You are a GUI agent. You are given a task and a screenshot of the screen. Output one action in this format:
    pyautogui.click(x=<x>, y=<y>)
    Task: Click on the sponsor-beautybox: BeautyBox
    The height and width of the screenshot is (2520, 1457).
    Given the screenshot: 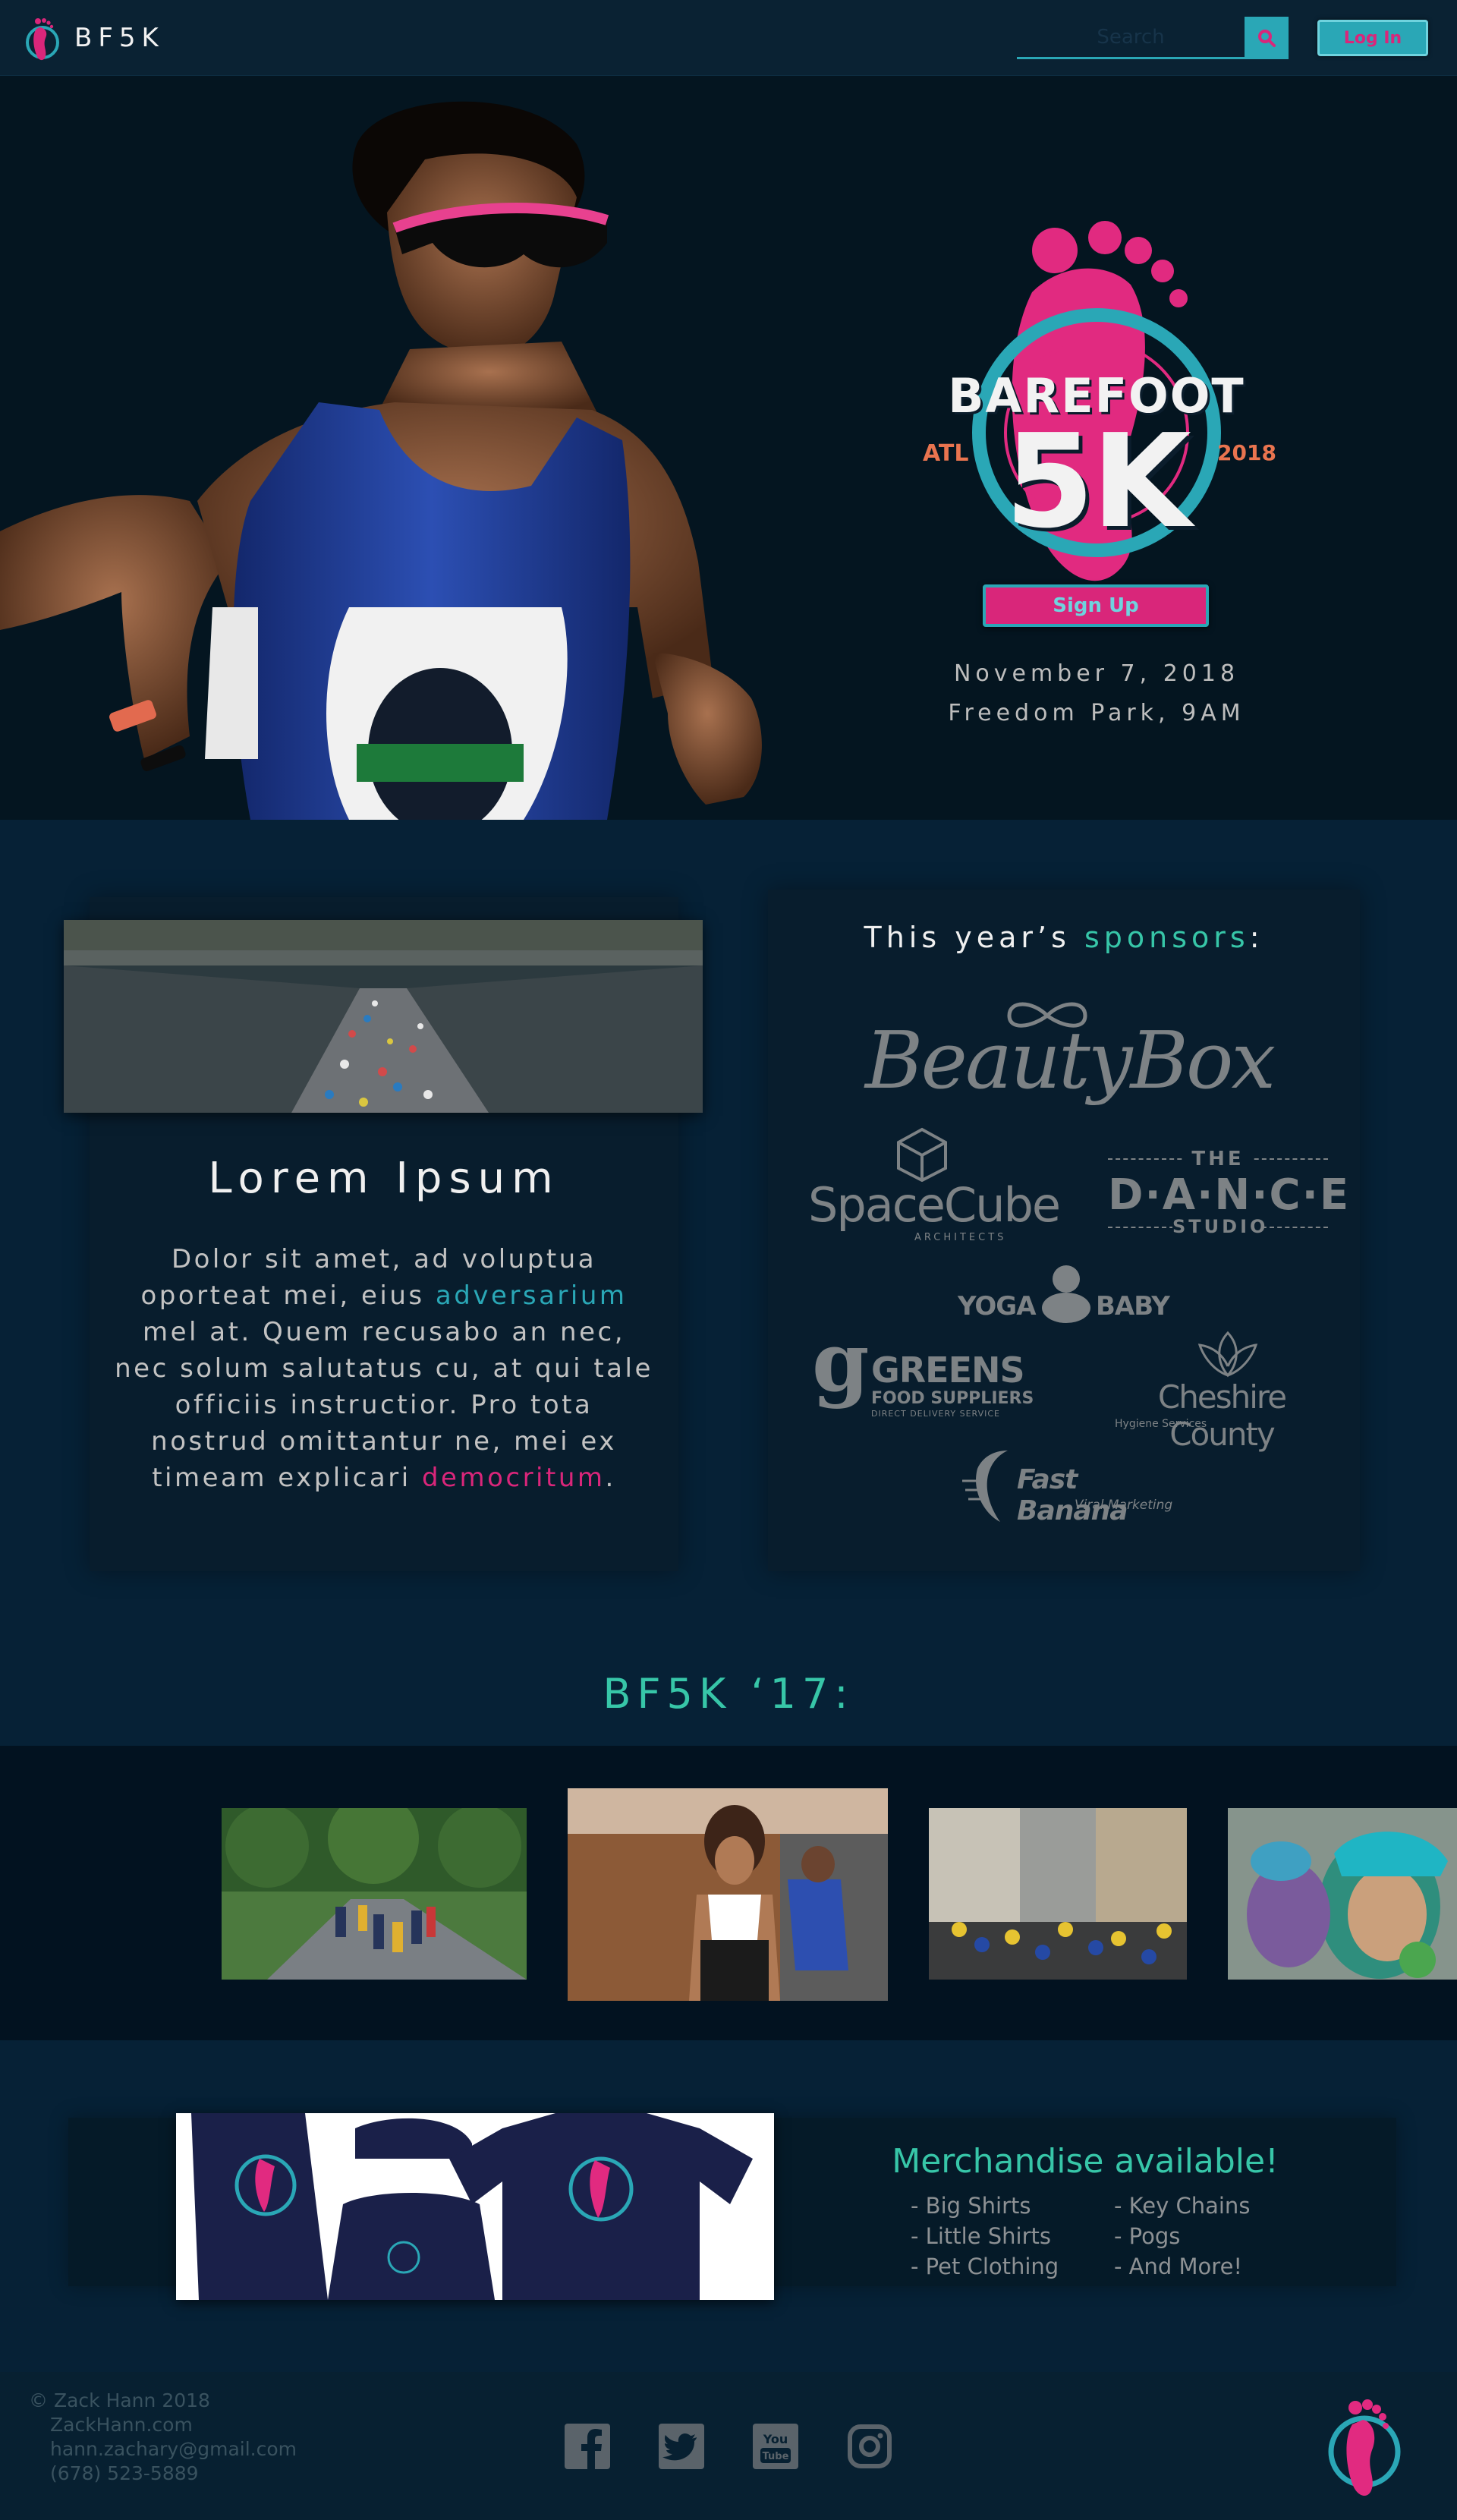 What is the action you would take?
    pyautogui.click(x=1070, y=1068)
    